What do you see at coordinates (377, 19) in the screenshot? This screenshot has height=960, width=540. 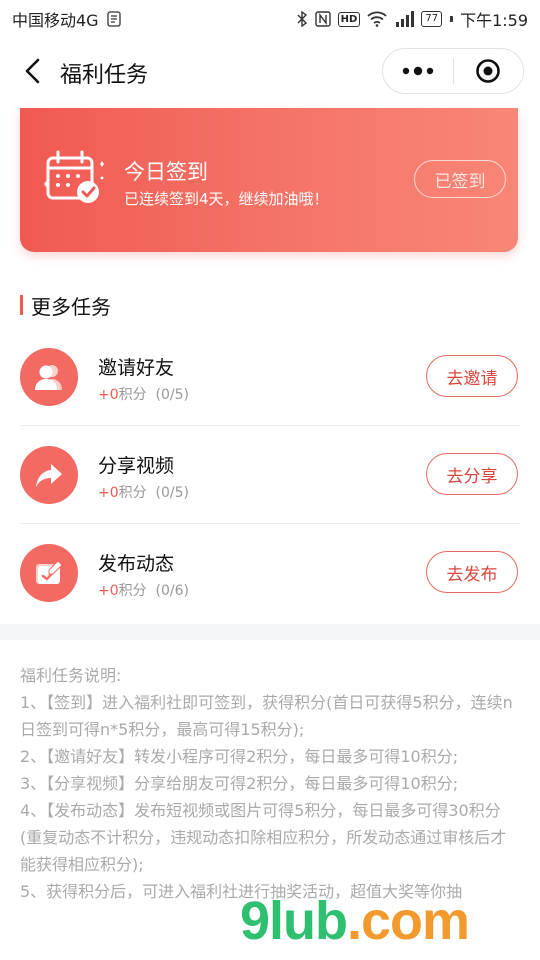 I see `wifi-icon` at bounding box center [377, 19].